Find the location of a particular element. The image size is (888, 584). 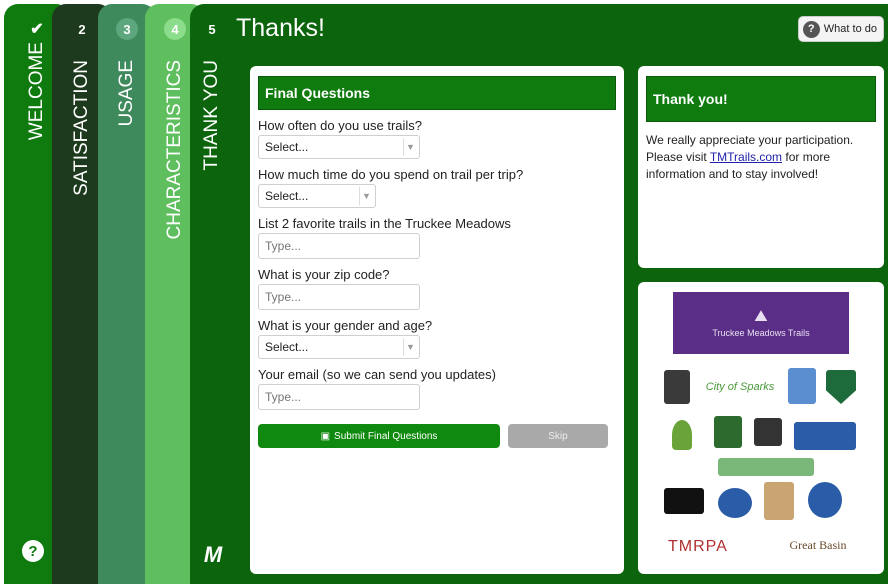

question-frequency: How often do you use trails? Select... ▼ is located at coordinates (437, 138).